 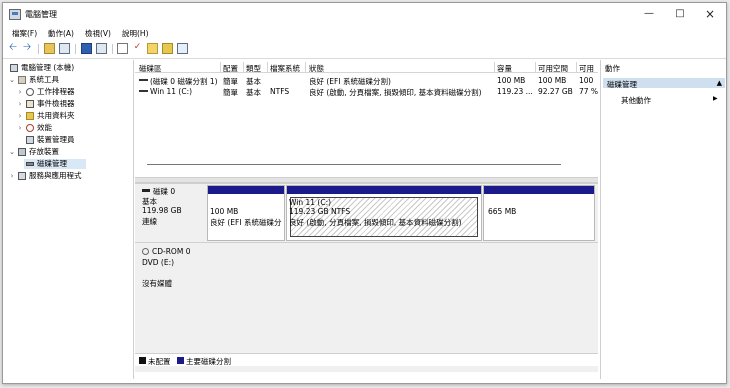 What do you see at coordinates (28, 48) in the screenshot?
I see `forward-arrow-icon: 🡢` at bounding box center [28, 48].